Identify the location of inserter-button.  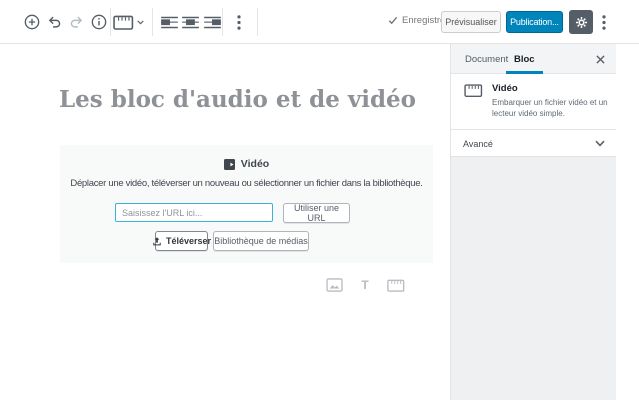
(32, 22).